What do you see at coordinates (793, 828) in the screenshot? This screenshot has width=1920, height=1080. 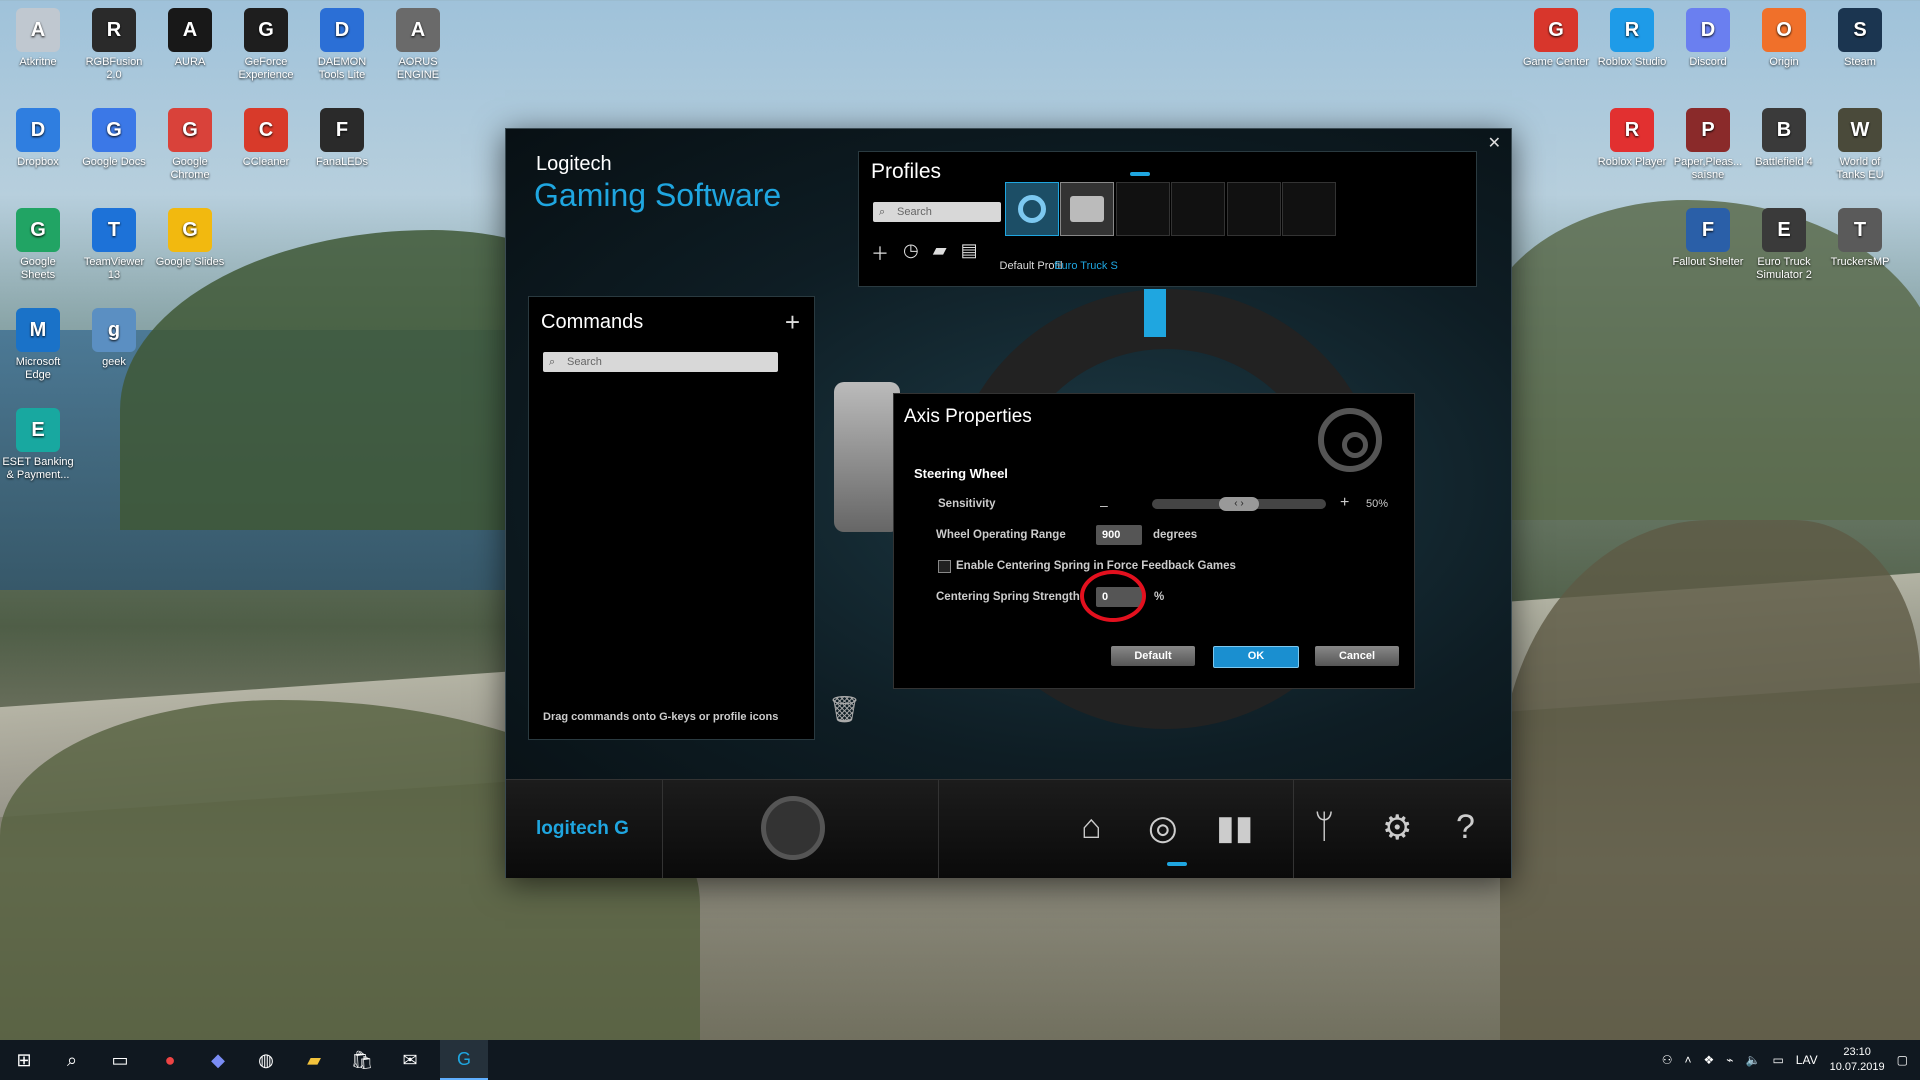 I see `g29-wheel-device-icon` at bounding box center [793, 828].